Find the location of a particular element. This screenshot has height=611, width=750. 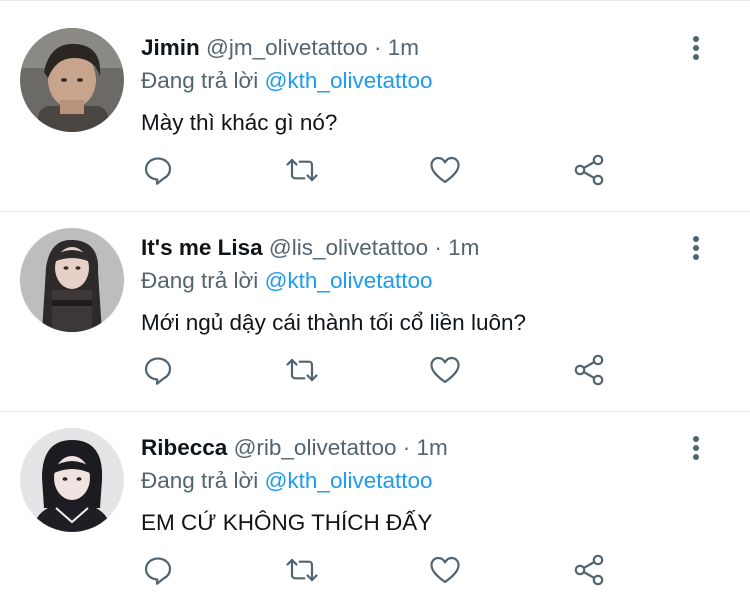

tweet-text: Mày thì khác gì nó? is located at coordinates (239, 122).